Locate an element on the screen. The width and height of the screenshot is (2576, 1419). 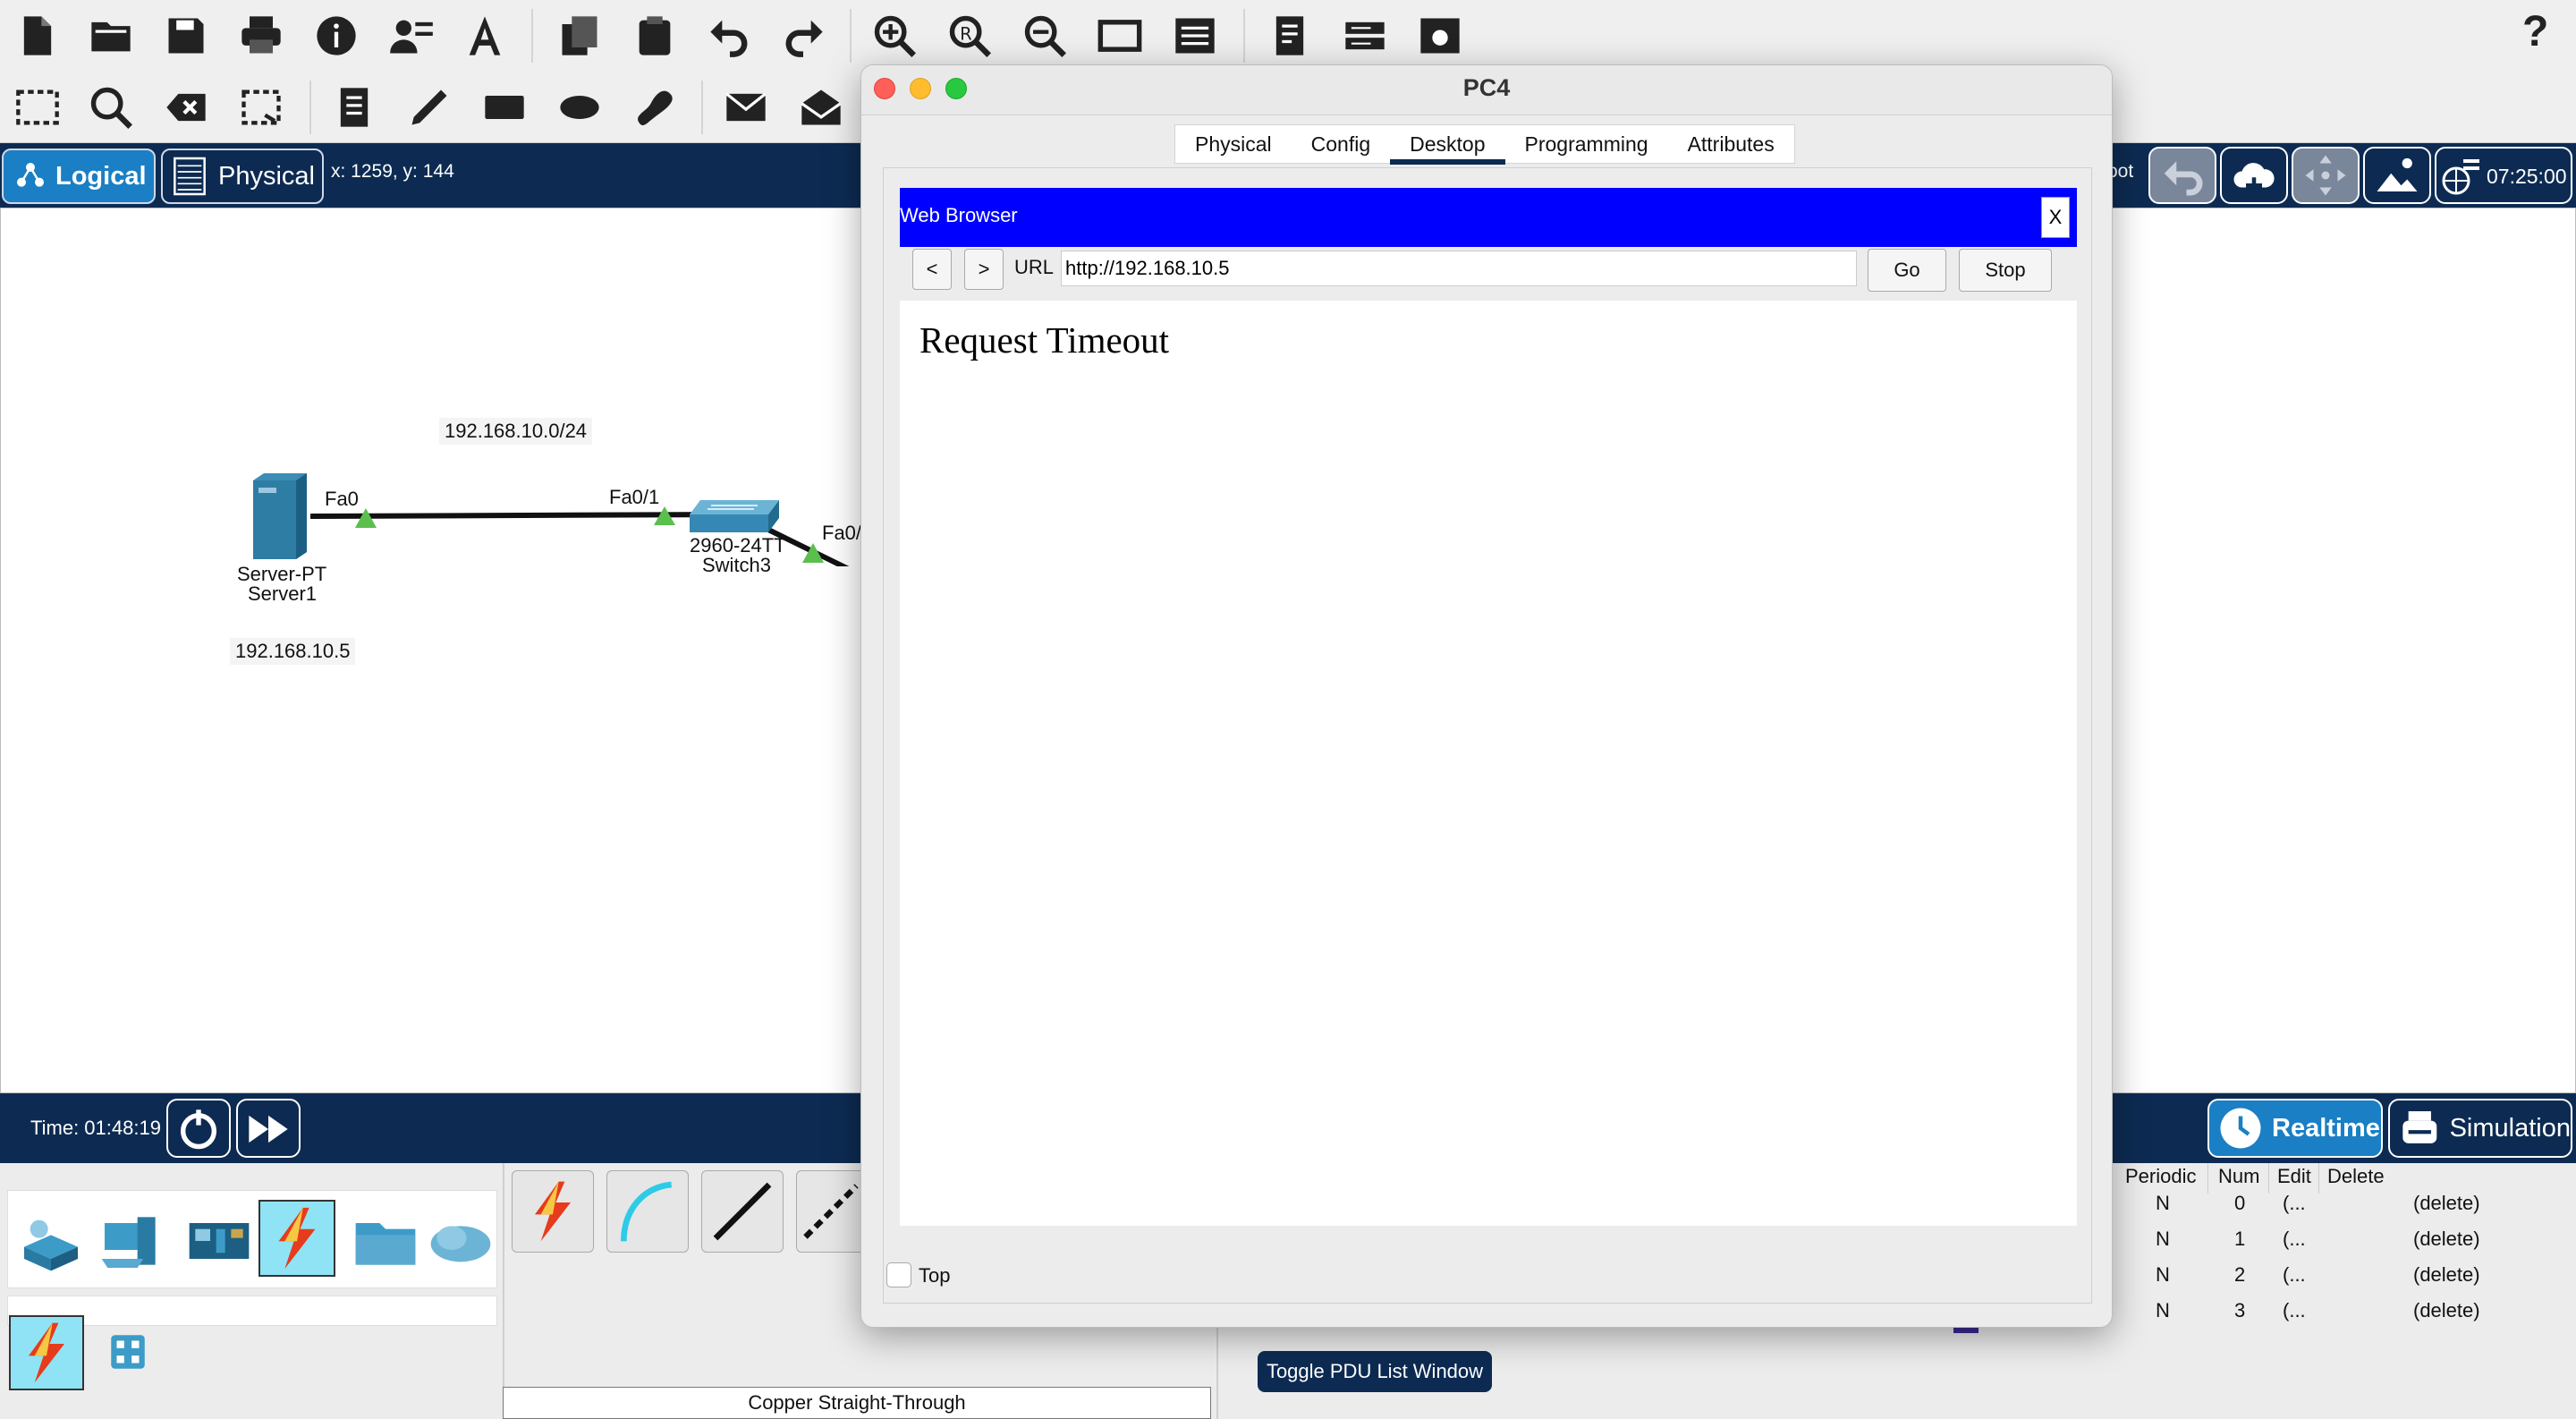
web-browser-title: Web Browser is located at coordinates (959, 215).